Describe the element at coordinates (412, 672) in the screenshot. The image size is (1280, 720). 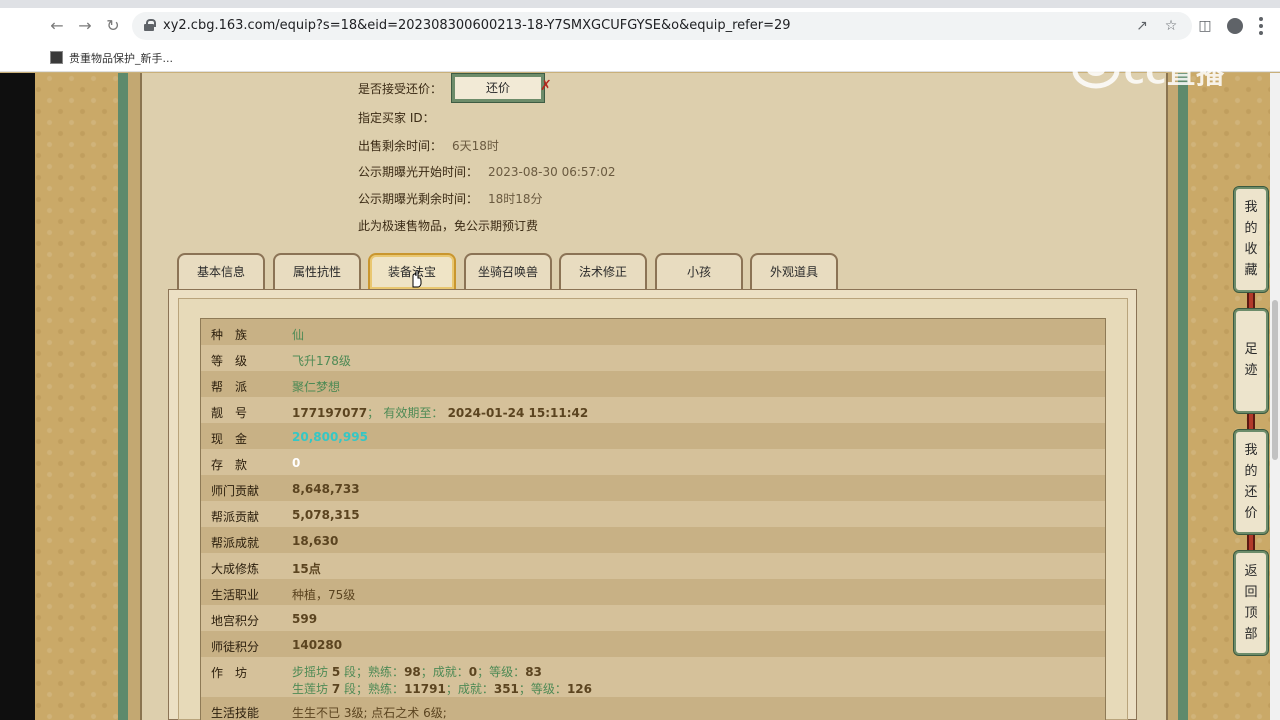
I see `workshop-skill: 98` at that location.